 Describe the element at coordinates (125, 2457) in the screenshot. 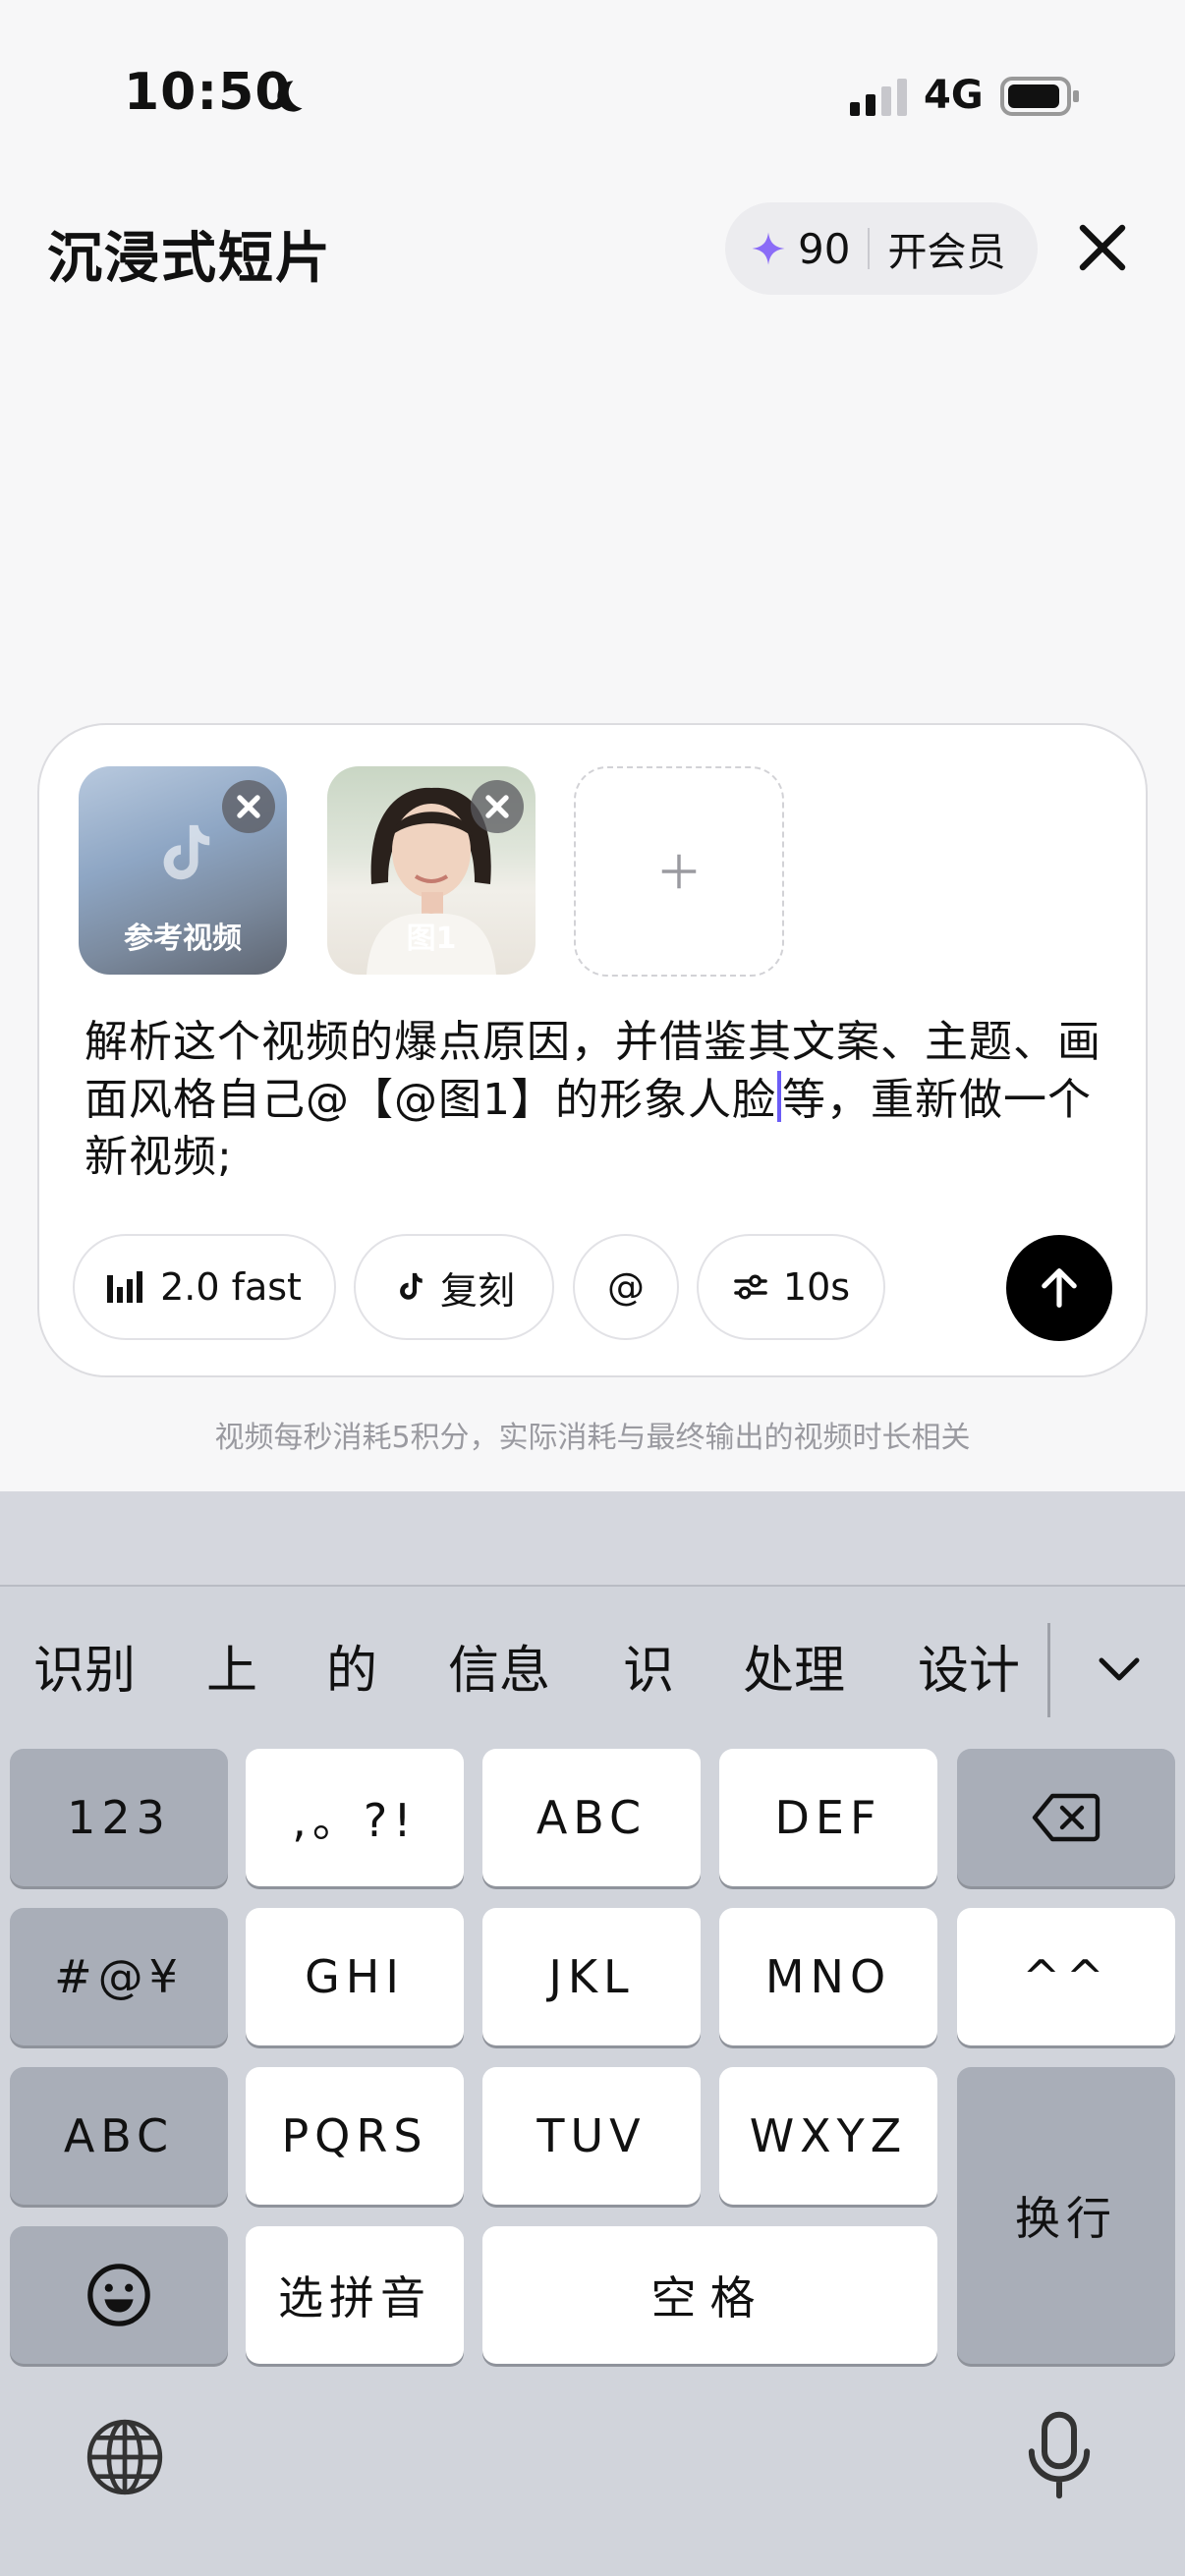

I see `globe-icon` at that location.